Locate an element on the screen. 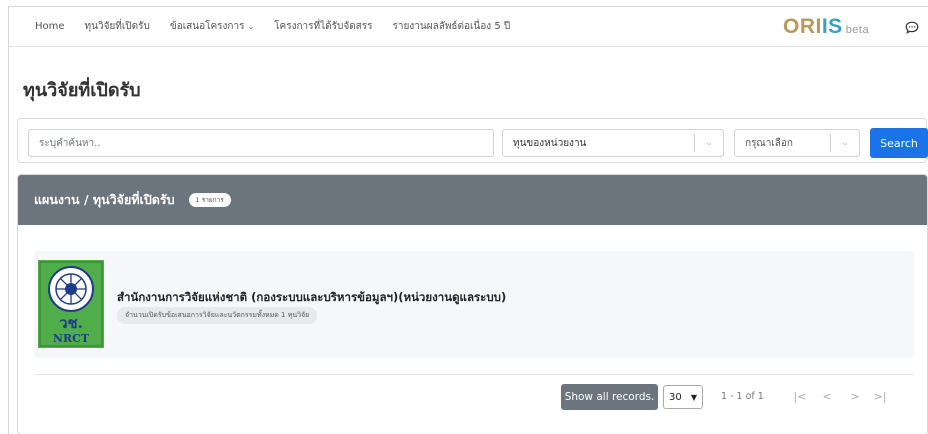 Image resolution: width=928 pixels, height=434 pixels. logo-accent-text: IS is located at coordinates (832, 26).